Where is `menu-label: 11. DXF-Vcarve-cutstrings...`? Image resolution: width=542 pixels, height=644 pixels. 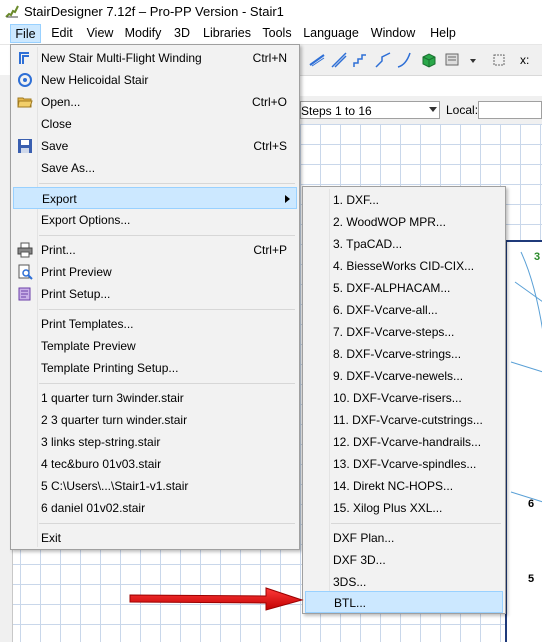 menu-label: 11. DXF-Vcarve-cutstrings... is located at coordinates (408, 420).